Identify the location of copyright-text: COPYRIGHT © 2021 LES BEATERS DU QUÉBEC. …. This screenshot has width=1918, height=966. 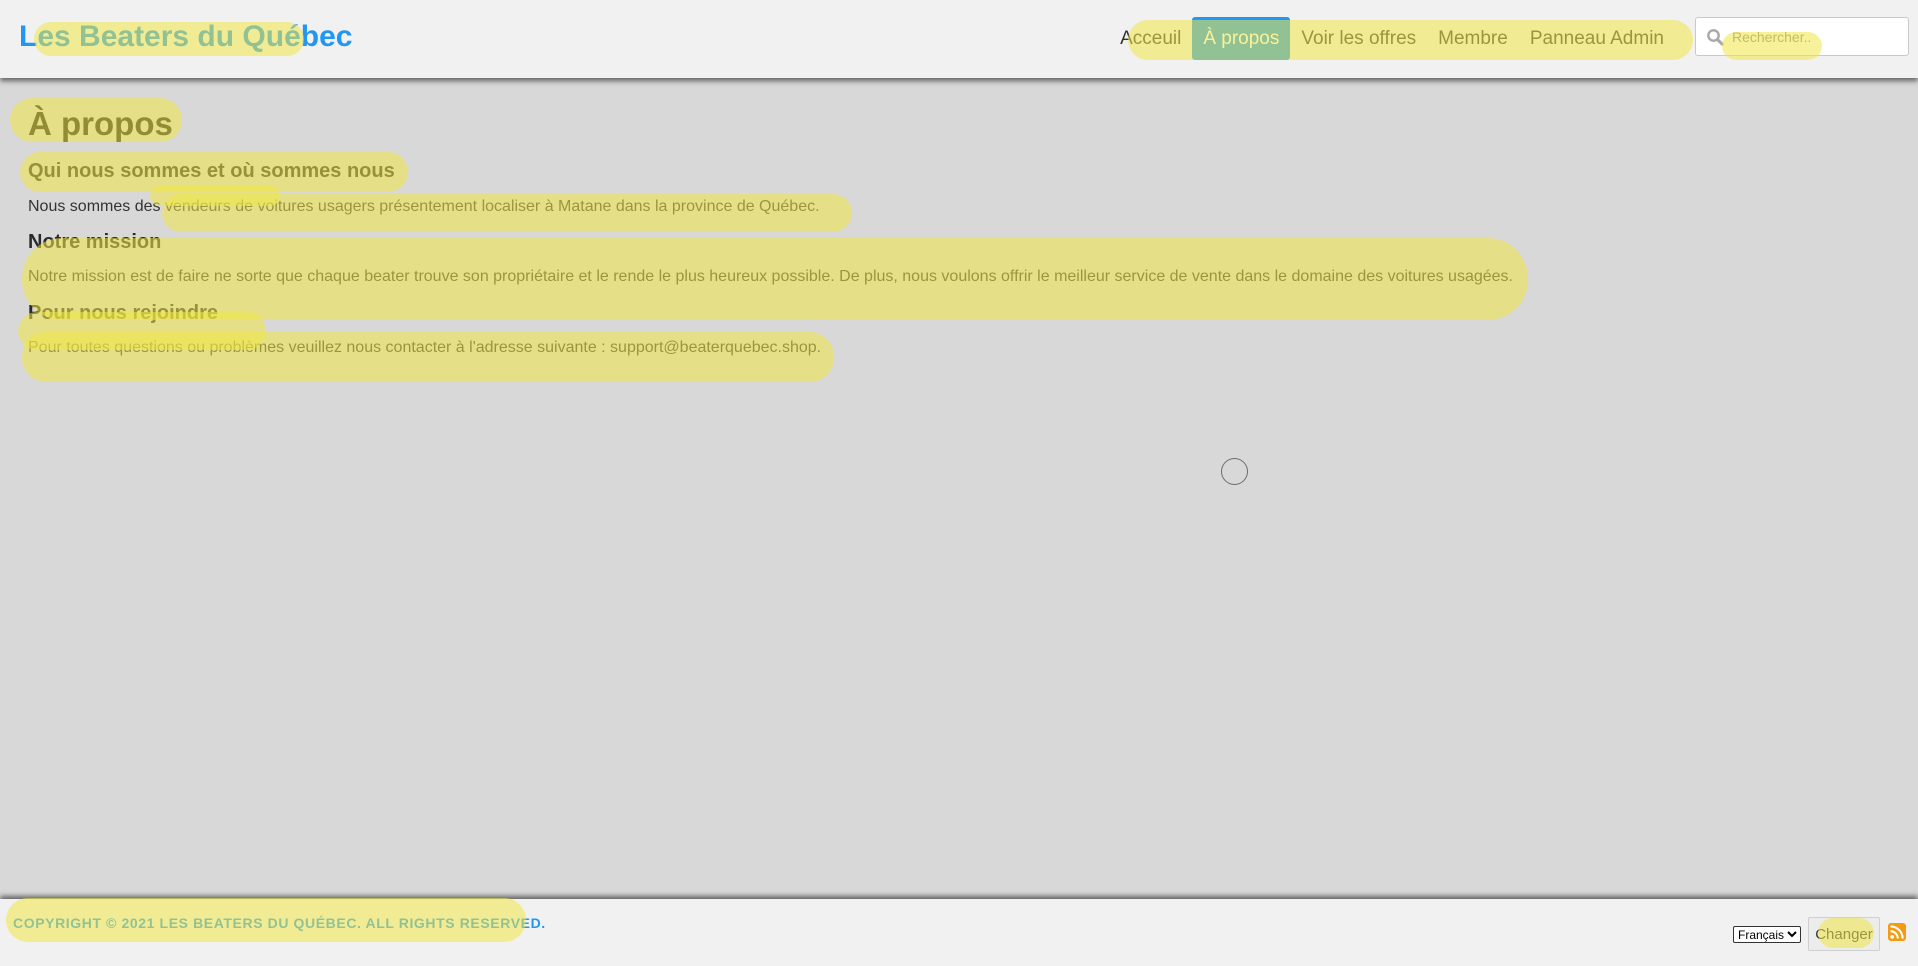
(279, 923).